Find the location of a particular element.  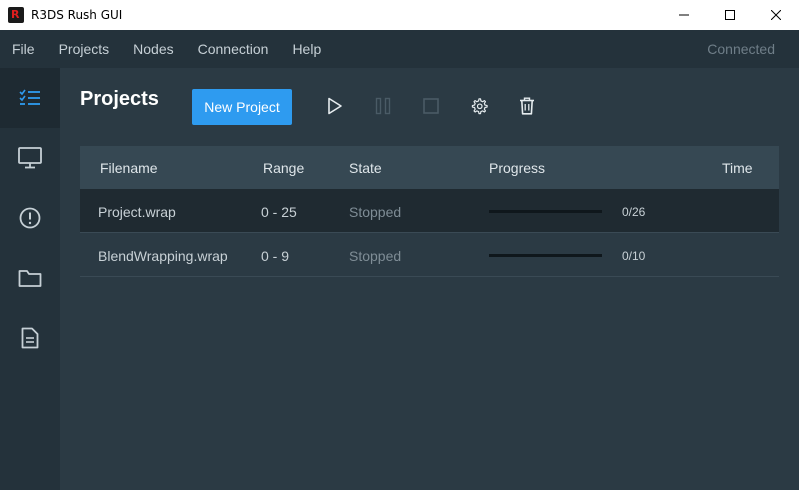

start-button is located at coordinates (335, 106).